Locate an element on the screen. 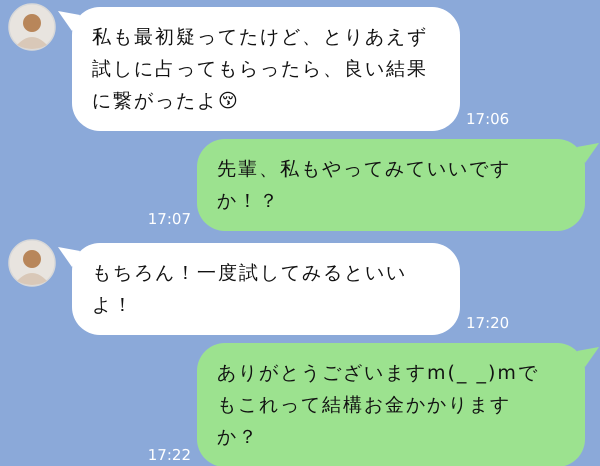 The image size is (600, 466). message-time: 17:07 is located at coordinates (169, 221).